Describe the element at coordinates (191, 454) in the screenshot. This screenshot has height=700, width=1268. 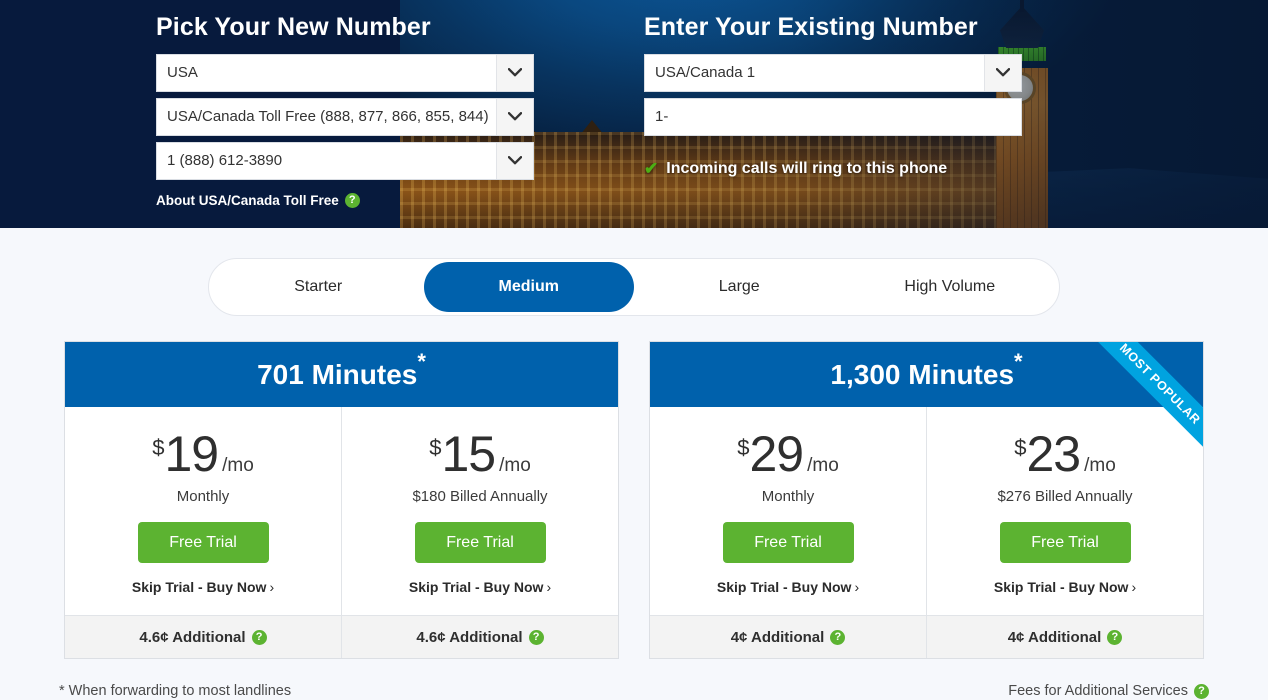
I see `price-amount: 19` at that location.